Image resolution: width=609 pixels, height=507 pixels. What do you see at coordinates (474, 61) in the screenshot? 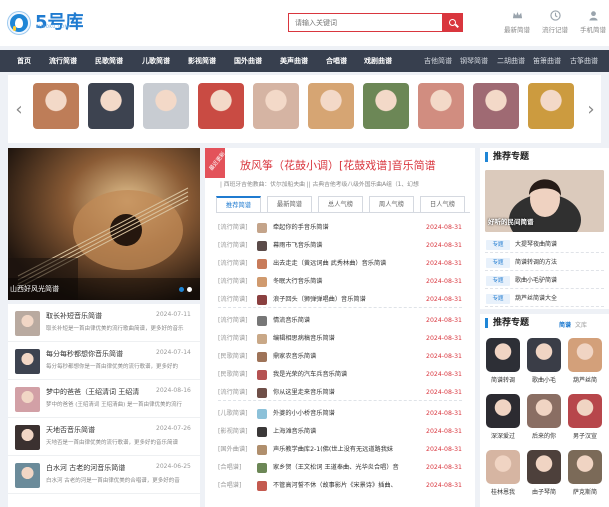
I see `nav-piano: 钢琴简谱` at bounding box center [474, 61].